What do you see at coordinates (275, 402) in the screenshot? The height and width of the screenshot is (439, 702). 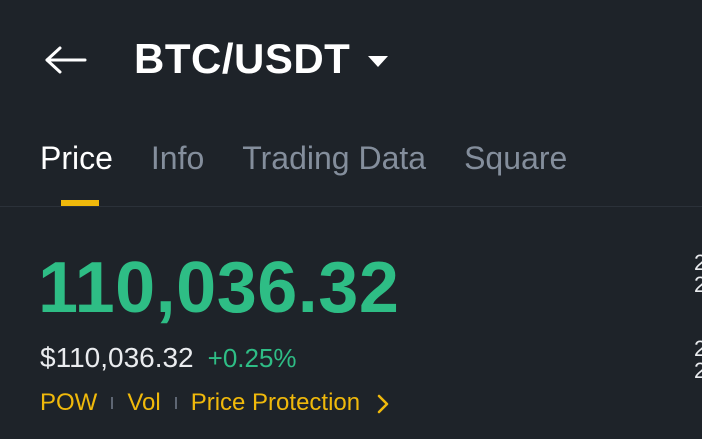 I see `price-protection-label: Price Protection` at bounding box center [275, 402].